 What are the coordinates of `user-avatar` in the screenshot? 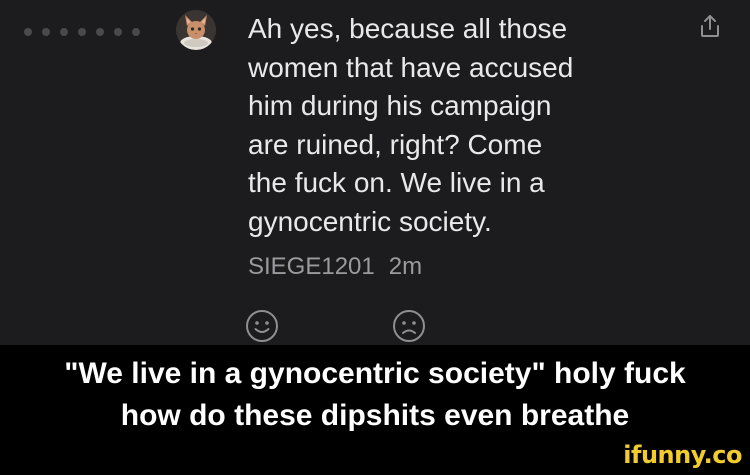 It's located at (196, 30).